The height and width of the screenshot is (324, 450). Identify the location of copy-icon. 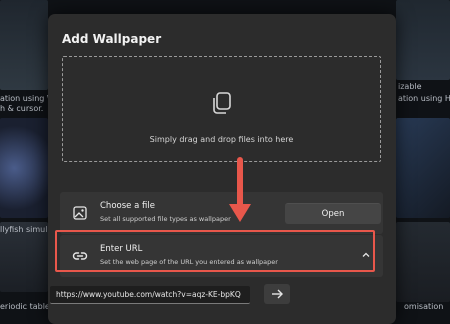
(222, 103).